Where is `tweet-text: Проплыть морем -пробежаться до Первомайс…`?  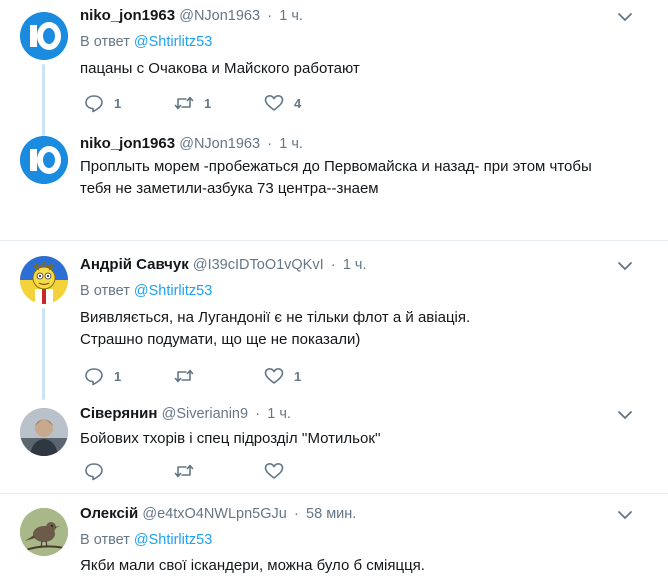
tweet-text: Проплыть морем -пробежаться до Первомайс… is located at coordinates (360, 178).